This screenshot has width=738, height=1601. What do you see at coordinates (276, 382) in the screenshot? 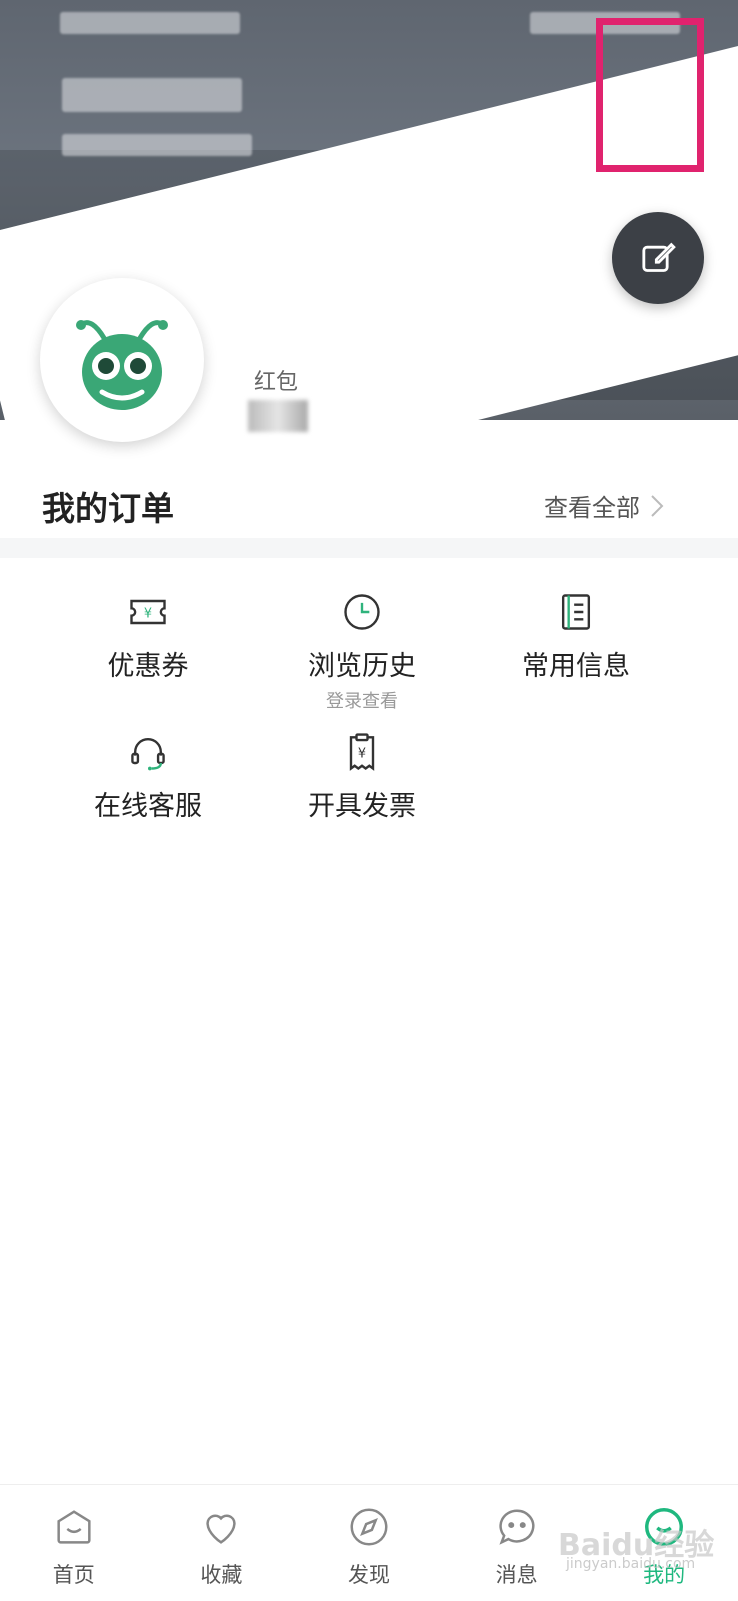
I see `hongbao-label: 红包` at bounding box center [276, 382].